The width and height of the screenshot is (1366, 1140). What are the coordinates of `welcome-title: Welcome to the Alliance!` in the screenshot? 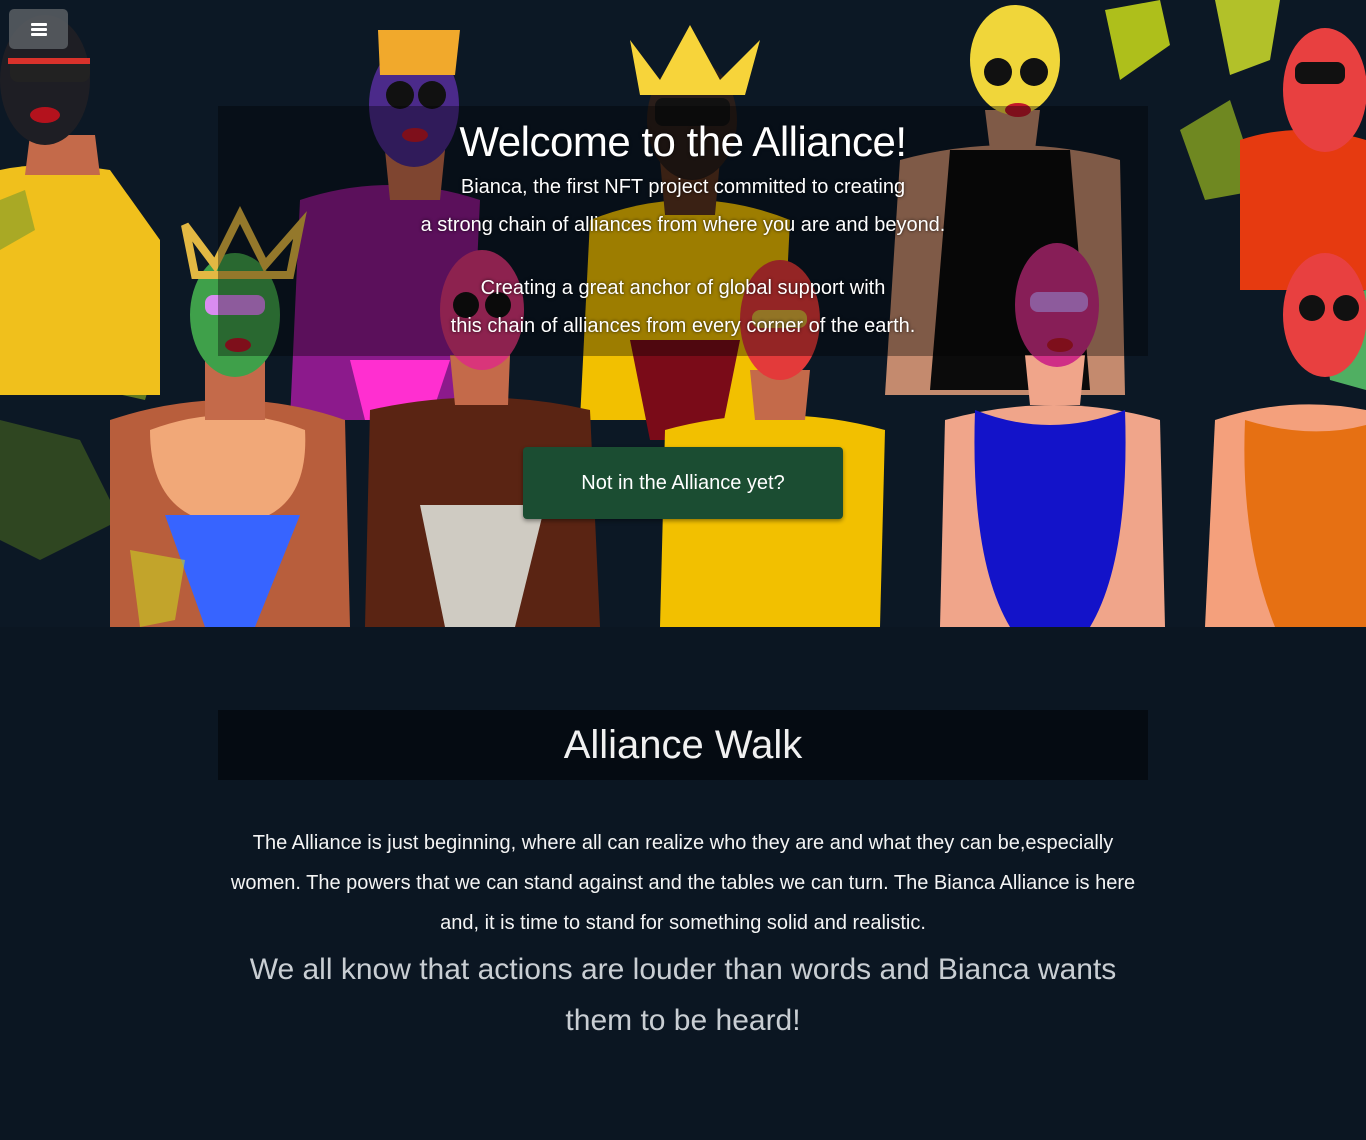 It's located at (683, 141).